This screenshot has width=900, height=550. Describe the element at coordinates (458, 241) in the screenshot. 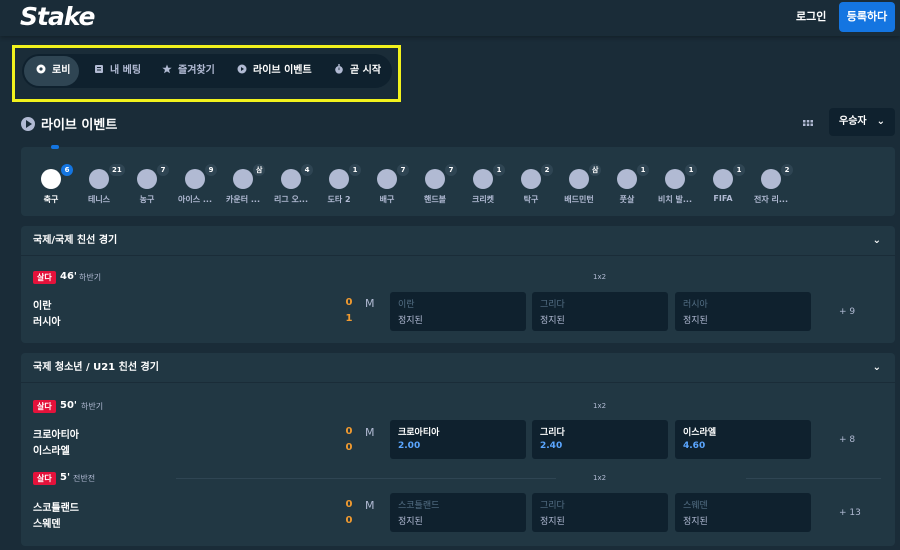

I see `league-header: 국제/국제 친선 경기 ⌄` at that location.